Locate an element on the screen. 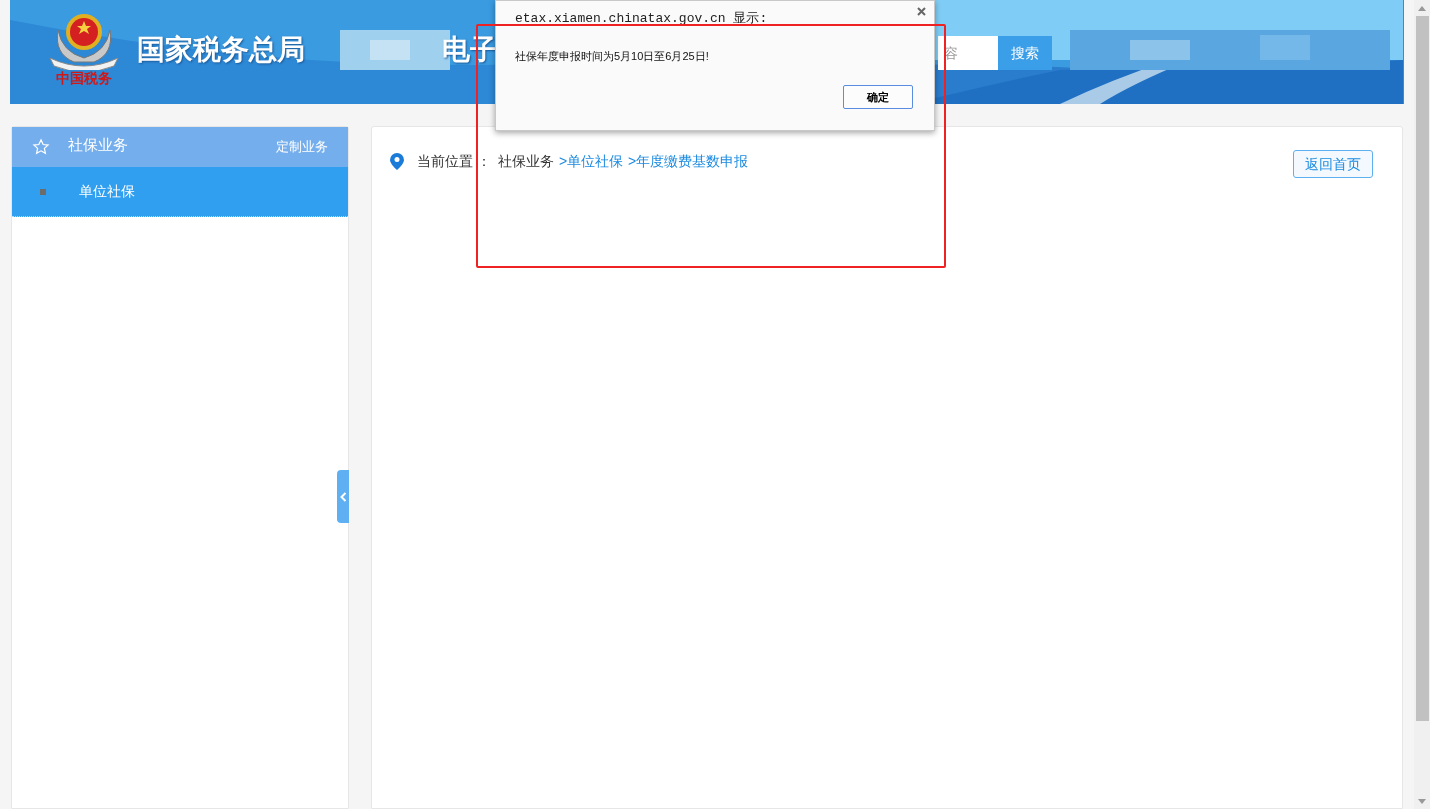 This screenshot has width=1430, height=809. search-button: 搜索 is located at coordinates (1025, 53).